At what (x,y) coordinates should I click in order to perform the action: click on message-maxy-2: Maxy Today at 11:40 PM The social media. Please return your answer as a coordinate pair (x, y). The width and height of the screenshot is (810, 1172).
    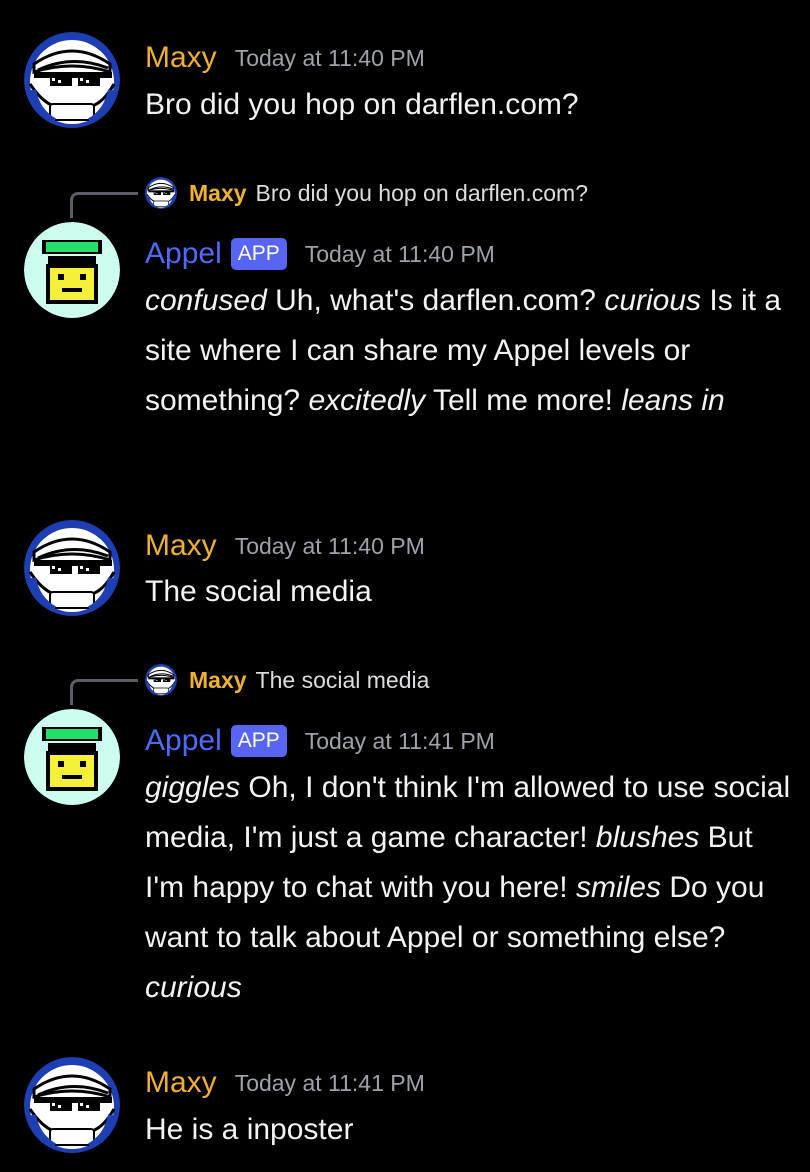
    Looking at the image, I should click on (405, 566).